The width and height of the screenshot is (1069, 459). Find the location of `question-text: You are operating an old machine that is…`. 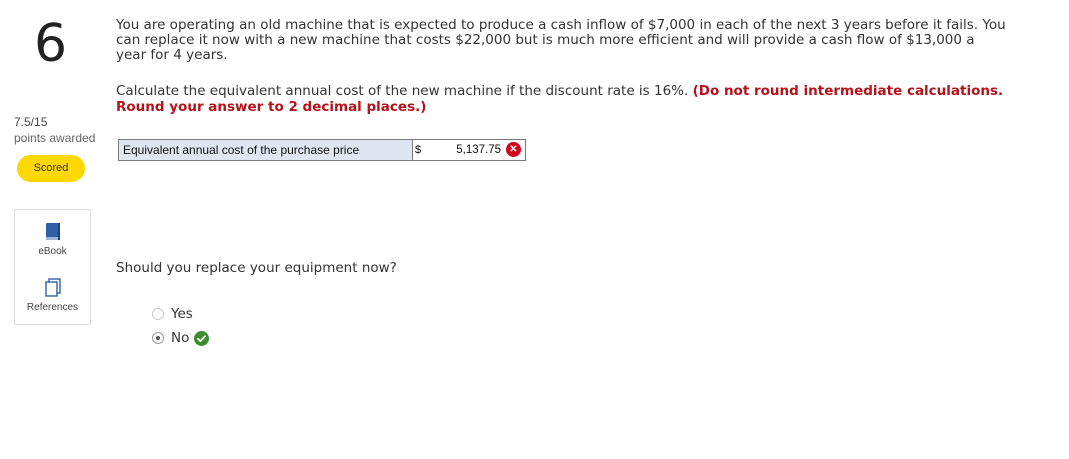

question-text: You are operating an old machine that is… is located at coordinates (561, 40).